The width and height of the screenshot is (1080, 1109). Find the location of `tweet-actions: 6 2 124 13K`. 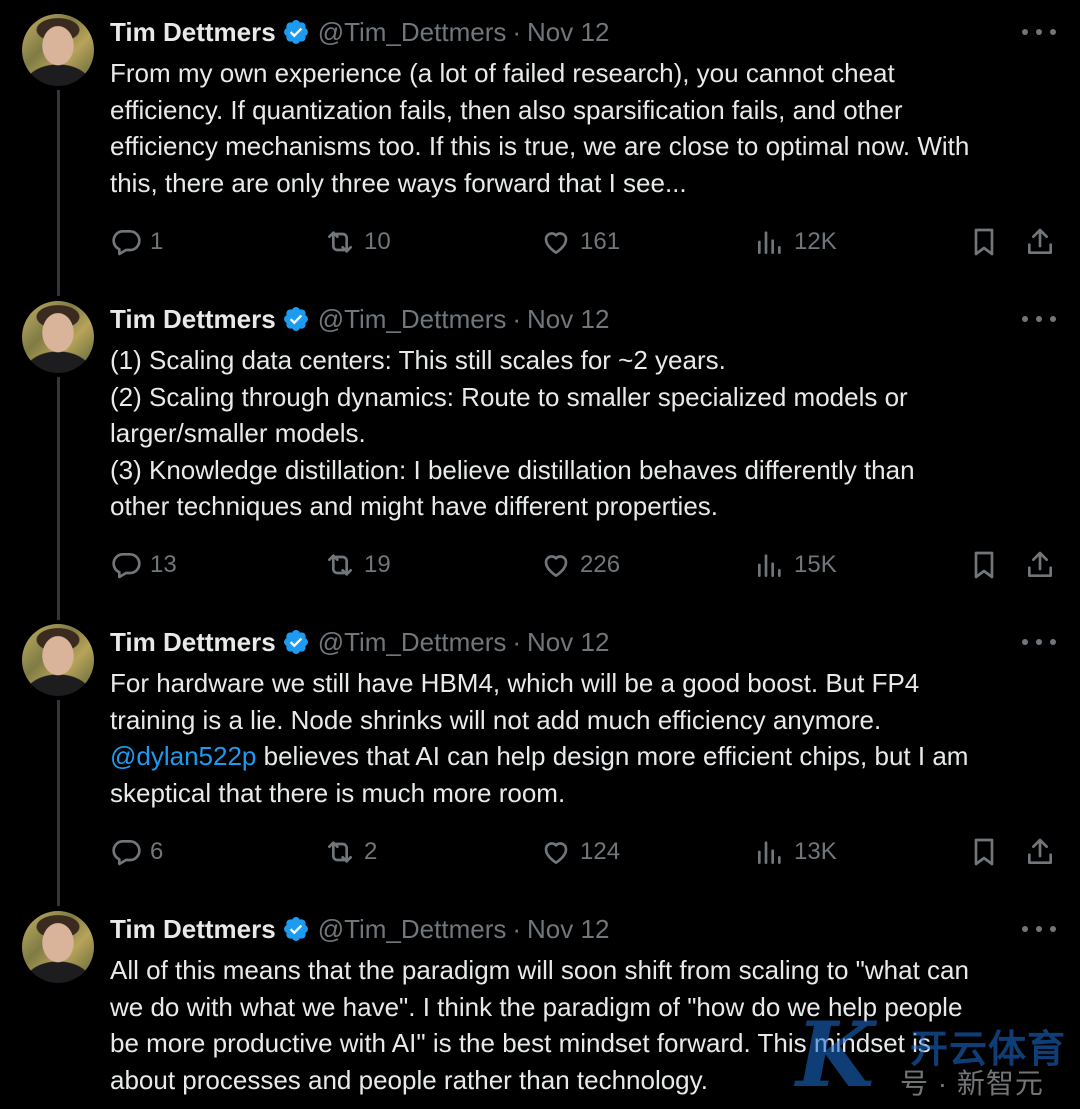

tweet-actions: 6 2 124 13K is located at coordinates (595, 852).